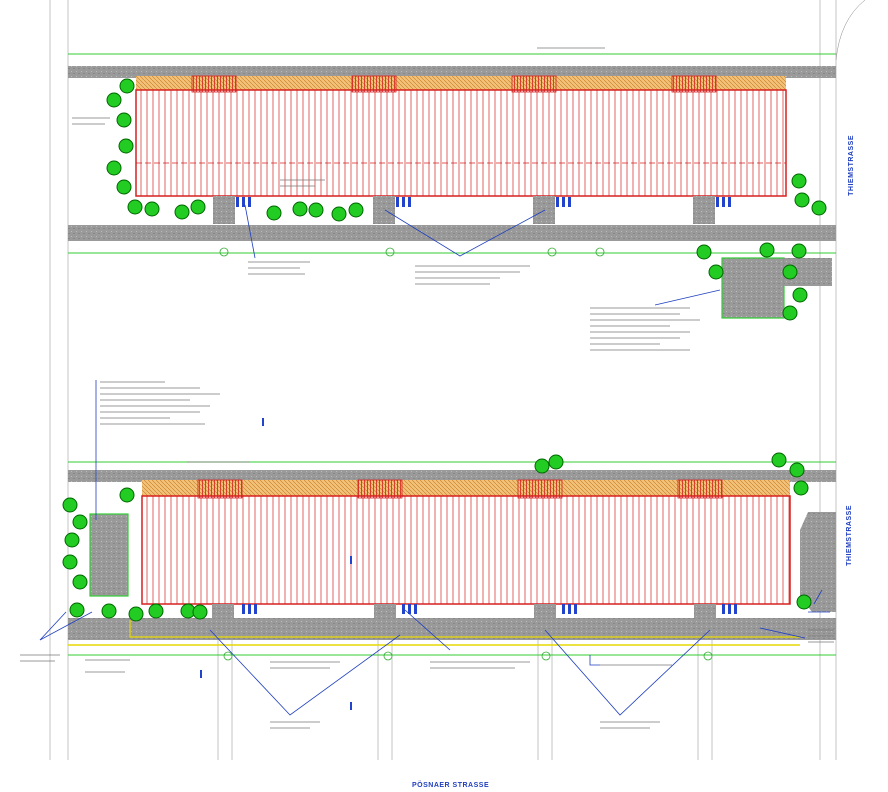 The height and width of the screenshot is (792, 888). I want to click on upper-south-path, so click(452, 233).